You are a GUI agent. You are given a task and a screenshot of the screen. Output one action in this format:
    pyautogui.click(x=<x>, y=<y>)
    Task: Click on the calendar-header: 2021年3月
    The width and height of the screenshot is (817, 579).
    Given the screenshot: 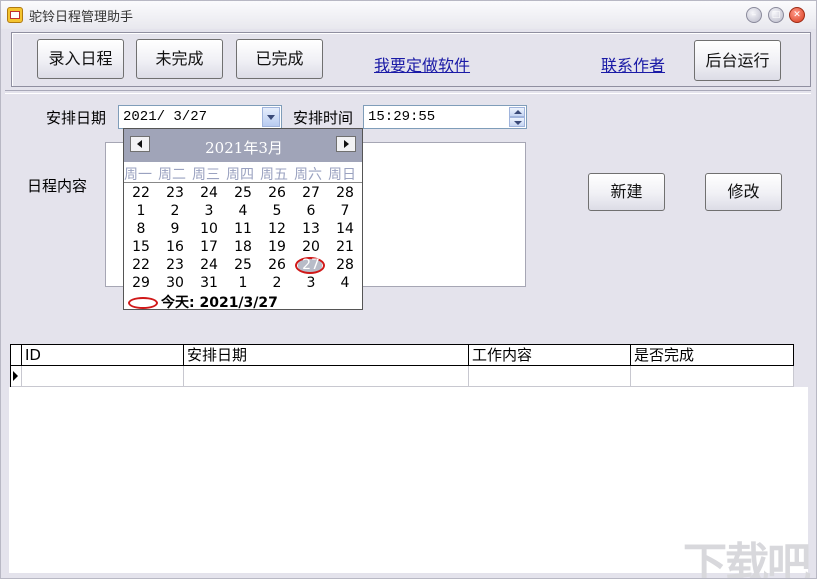 What is the action you would take?
    pyautogui.click(x=243, y=145)
    